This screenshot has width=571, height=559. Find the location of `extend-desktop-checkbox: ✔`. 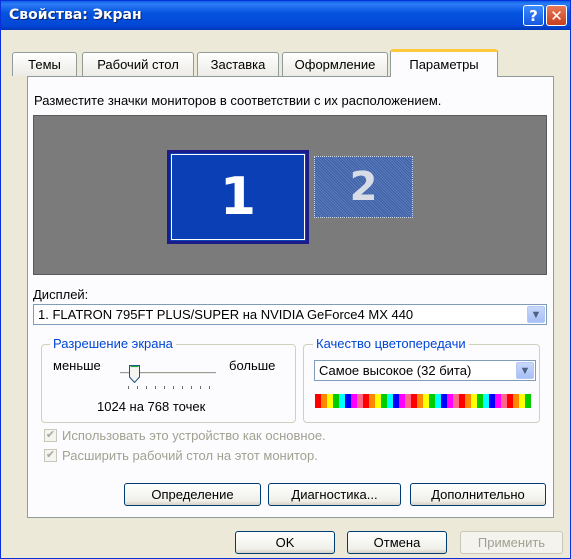

extend-desktop-checkbox: ✔ is located at coordinates (50, 455).